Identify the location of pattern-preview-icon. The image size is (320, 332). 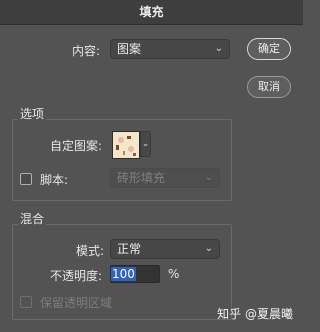
(126, 145).